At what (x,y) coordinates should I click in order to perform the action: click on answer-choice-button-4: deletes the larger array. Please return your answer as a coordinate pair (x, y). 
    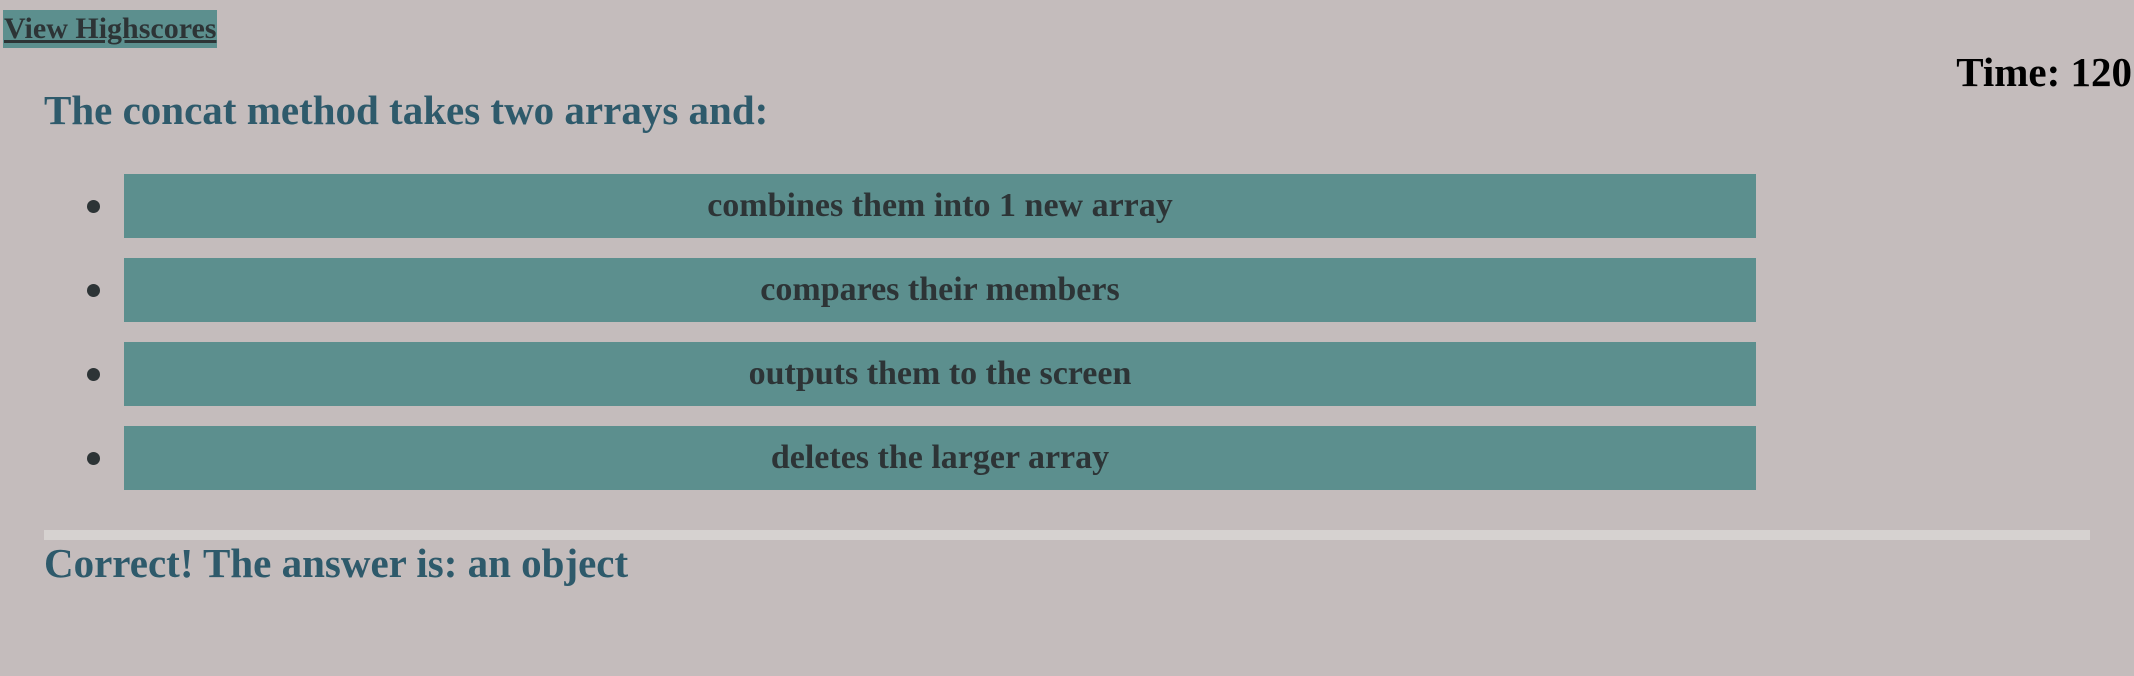
    Looking at the image, I should click on (940, 458).